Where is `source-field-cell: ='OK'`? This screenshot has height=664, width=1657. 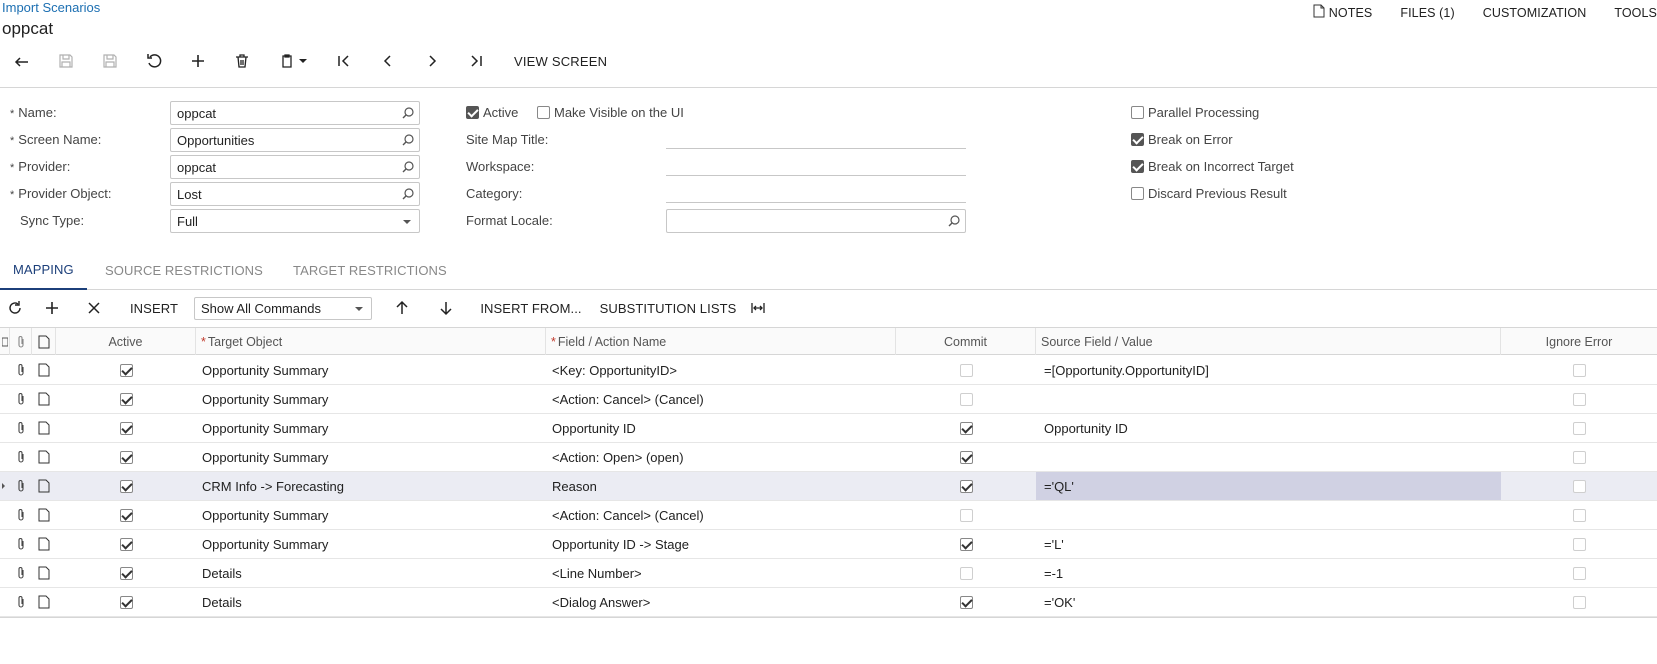
source-field-cell: ='OK' is located at coordinates (1268, 602).